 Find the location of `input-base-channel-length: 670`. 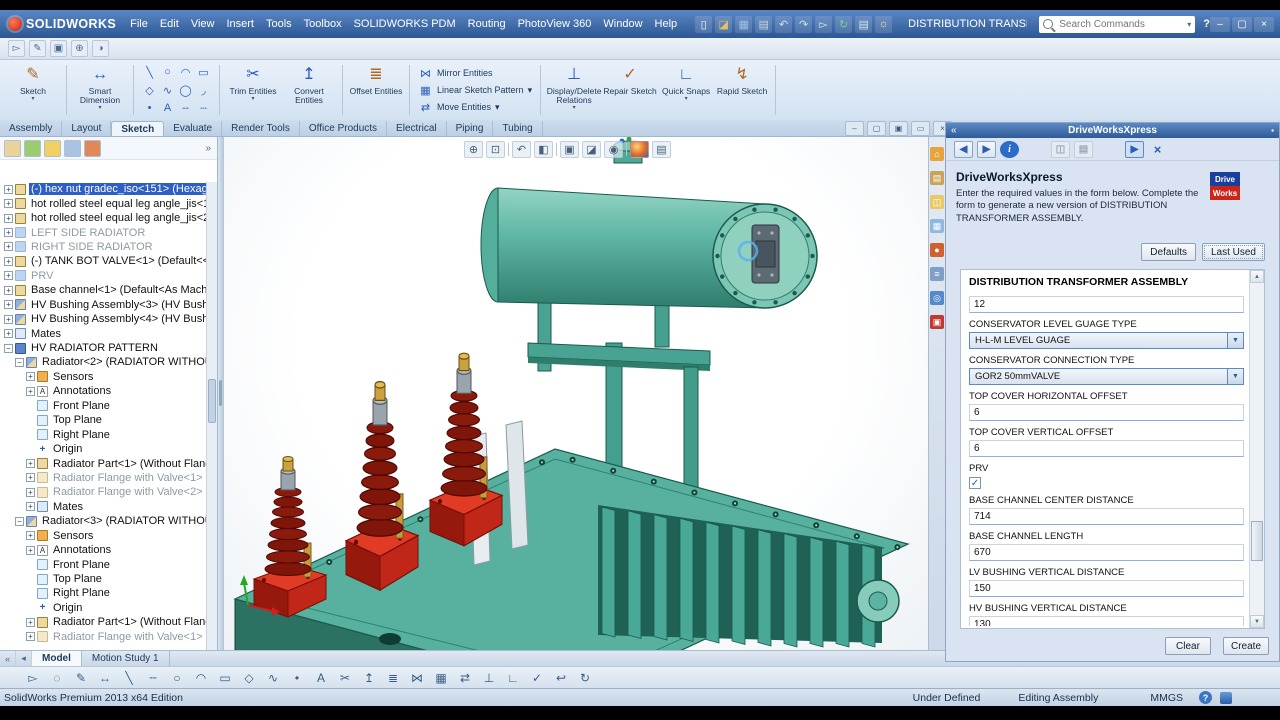

input-base-channel-length: 670 is located at coordinates (1106, 552).